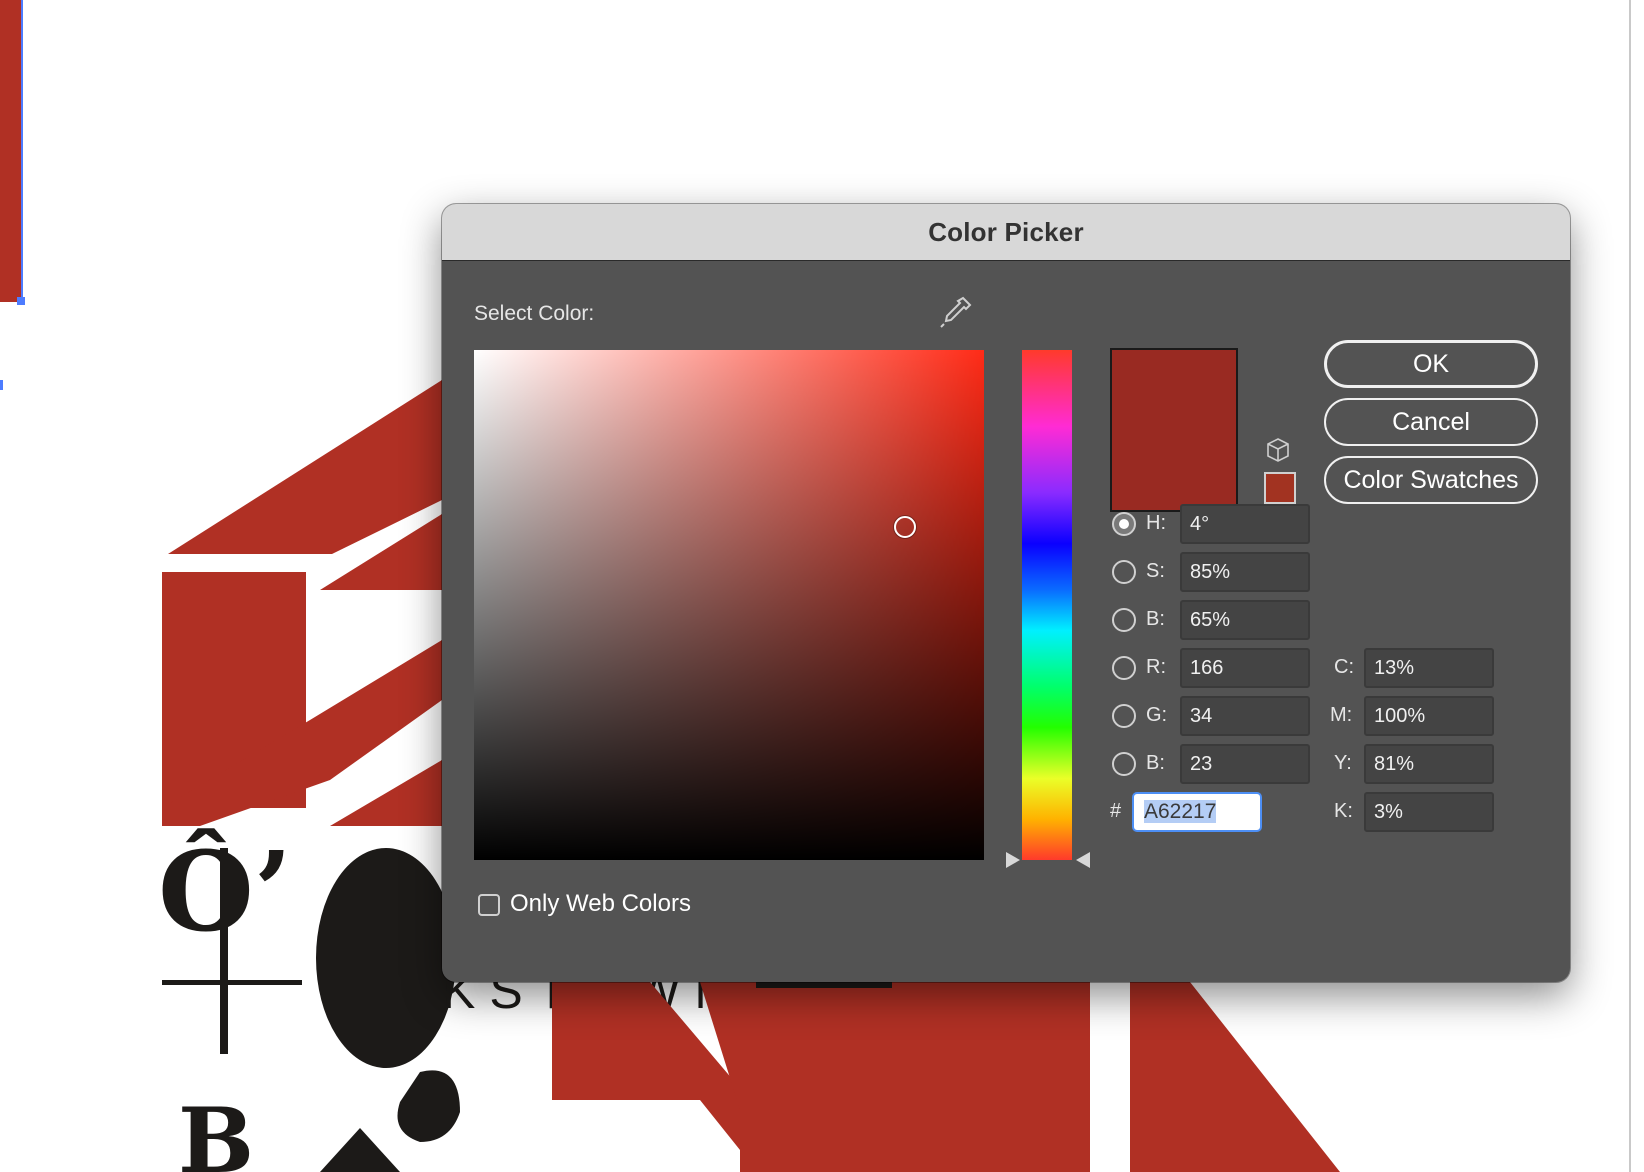 Image resolution: width=1644 pixels, height=1172 pixels. I want to click on only-web-colors-checkbox, so click(489, 905).